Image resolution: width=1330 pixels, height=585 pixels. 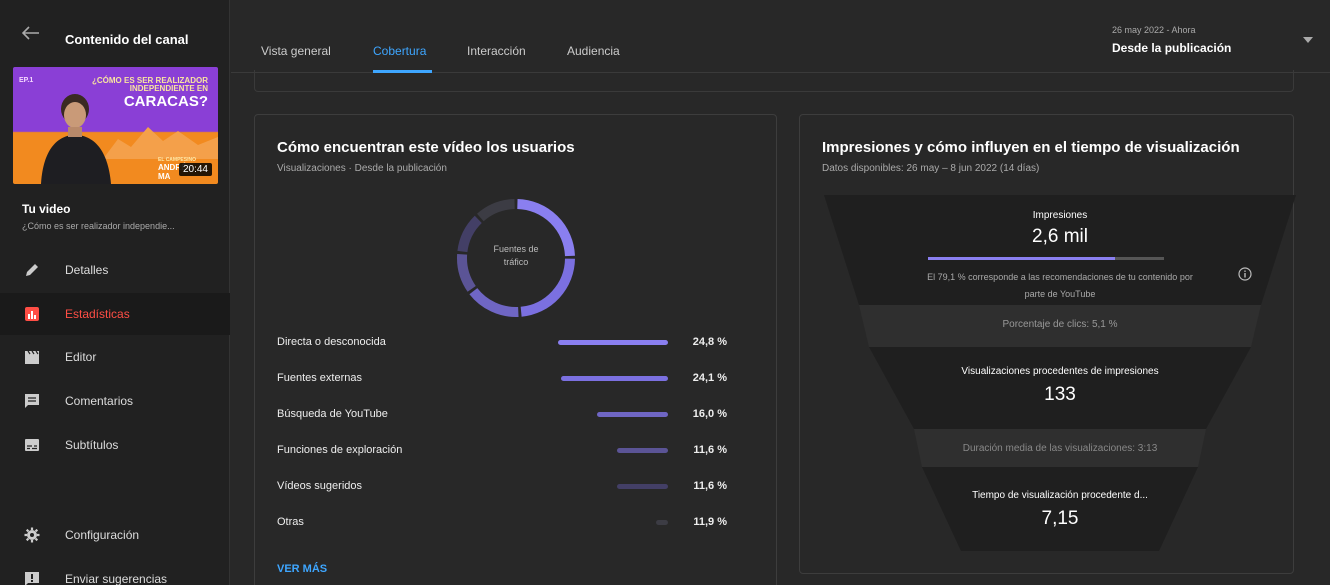 What do you see at coordinates (399, 51) in the screenshot?
I see `tab-reach: Cobertura` at bounding box center [399, 51].